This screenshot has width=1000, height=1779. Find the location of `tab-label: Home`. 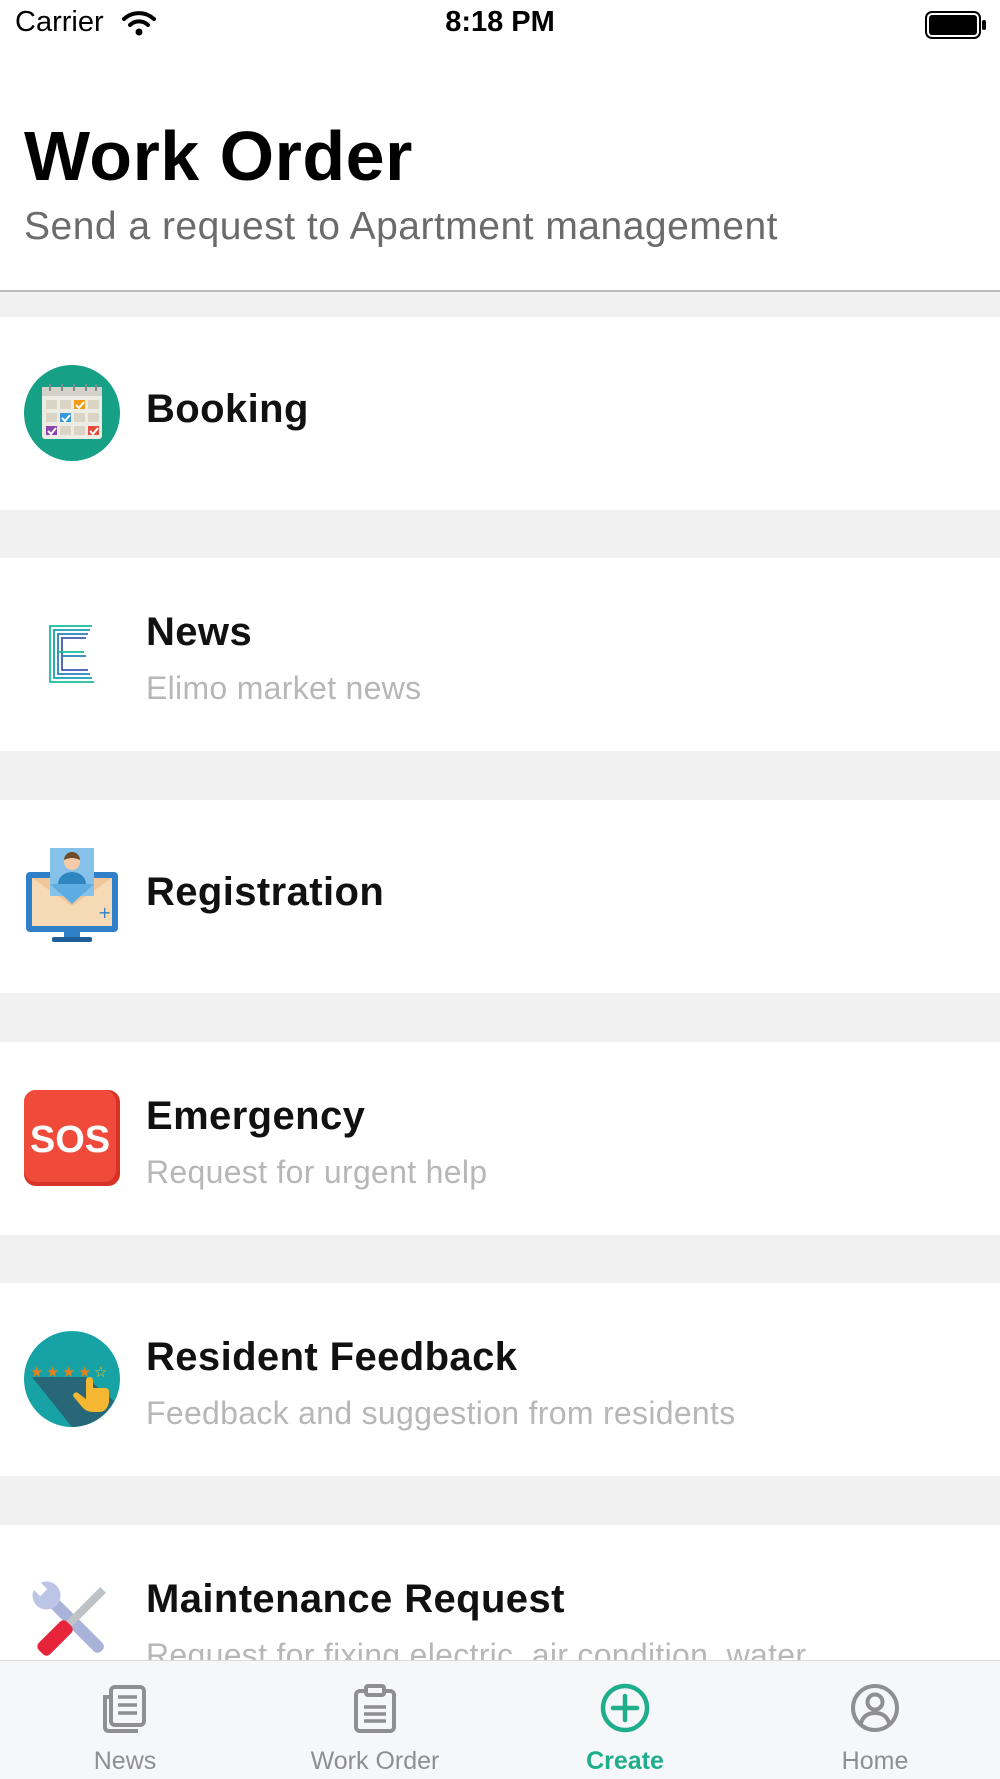

tab-label: Home is located at coordinates (875, 1761).